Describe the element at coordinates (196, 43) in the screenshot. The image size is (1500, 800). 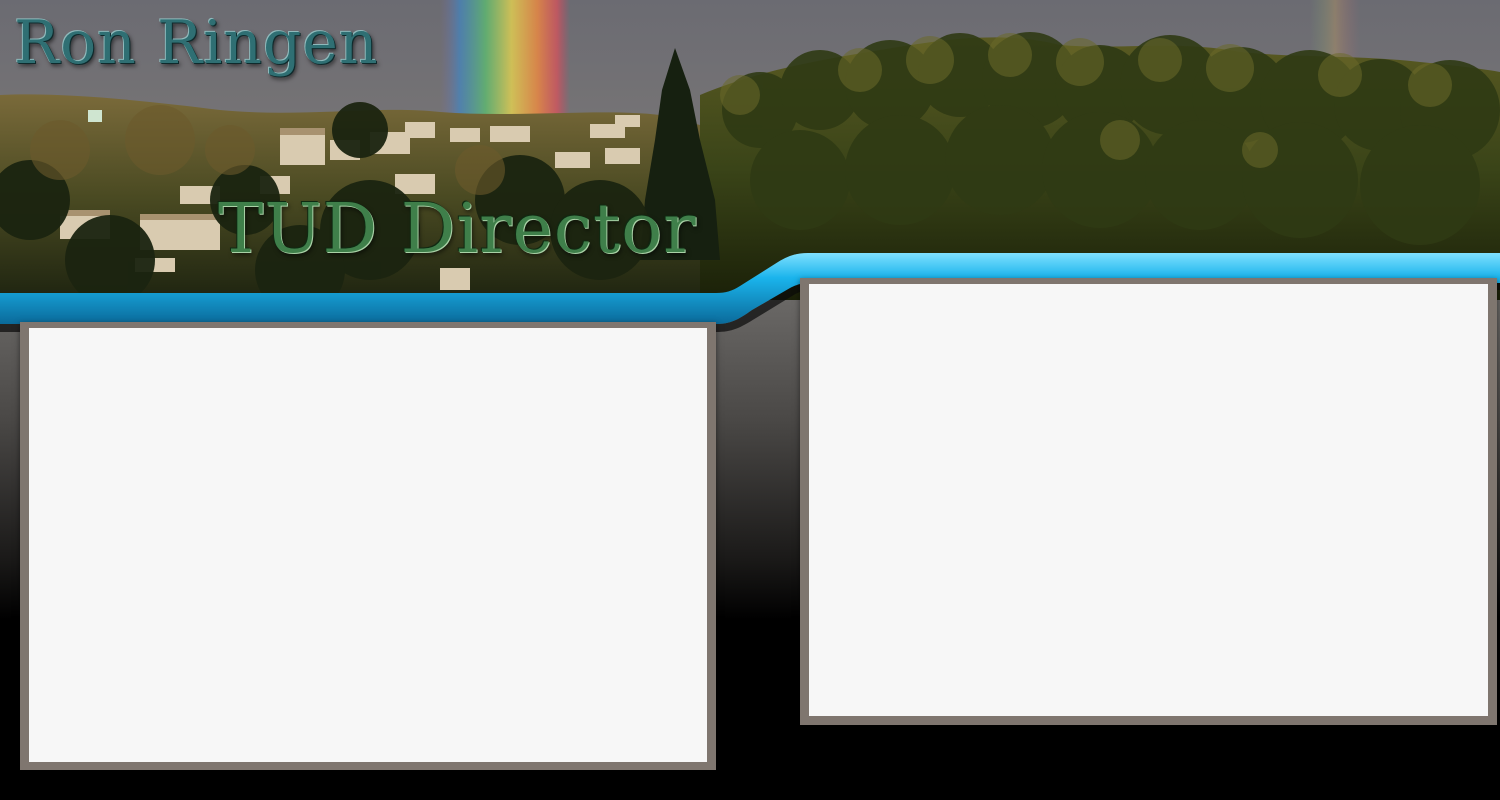
I see `site-name: Ron Ringen` at that location.